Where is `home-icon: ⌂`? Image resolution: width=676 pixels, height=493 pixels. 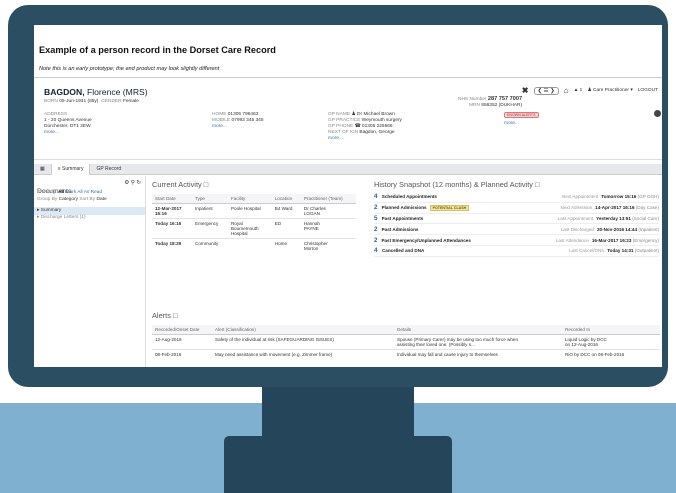
home-icon: ⌂ is located at coordinates (566, 90).